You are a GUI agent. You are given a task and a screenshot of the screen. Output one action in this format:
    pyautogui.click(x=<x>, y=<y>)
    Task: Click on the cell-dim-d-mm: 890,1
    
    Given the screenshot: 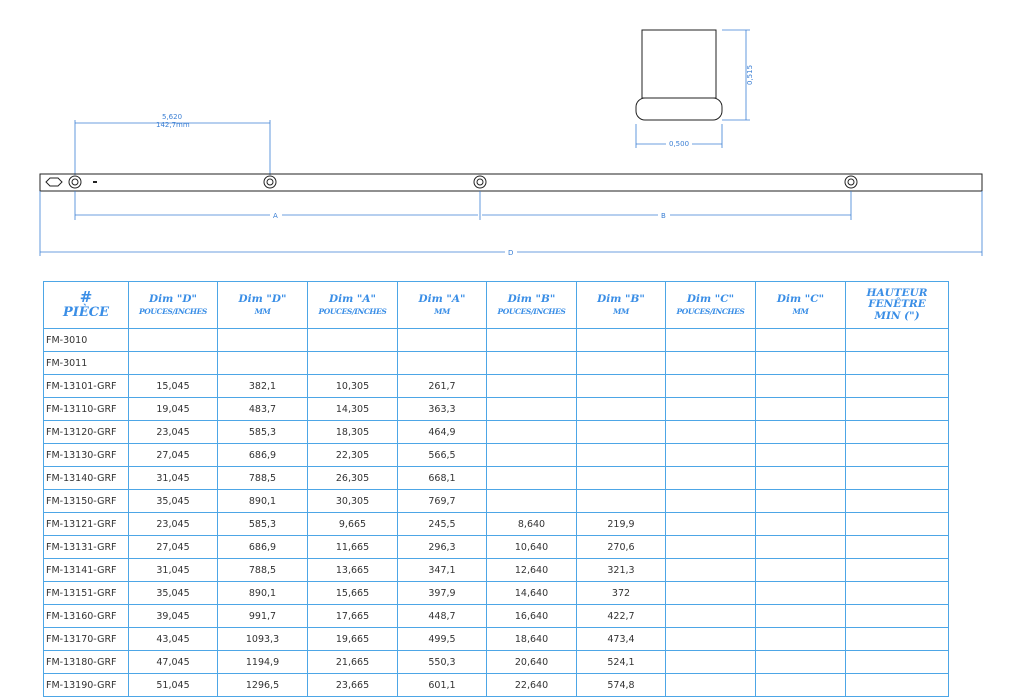 What is the action you would take?
    pyautogui.click(x=262, y=593)
    